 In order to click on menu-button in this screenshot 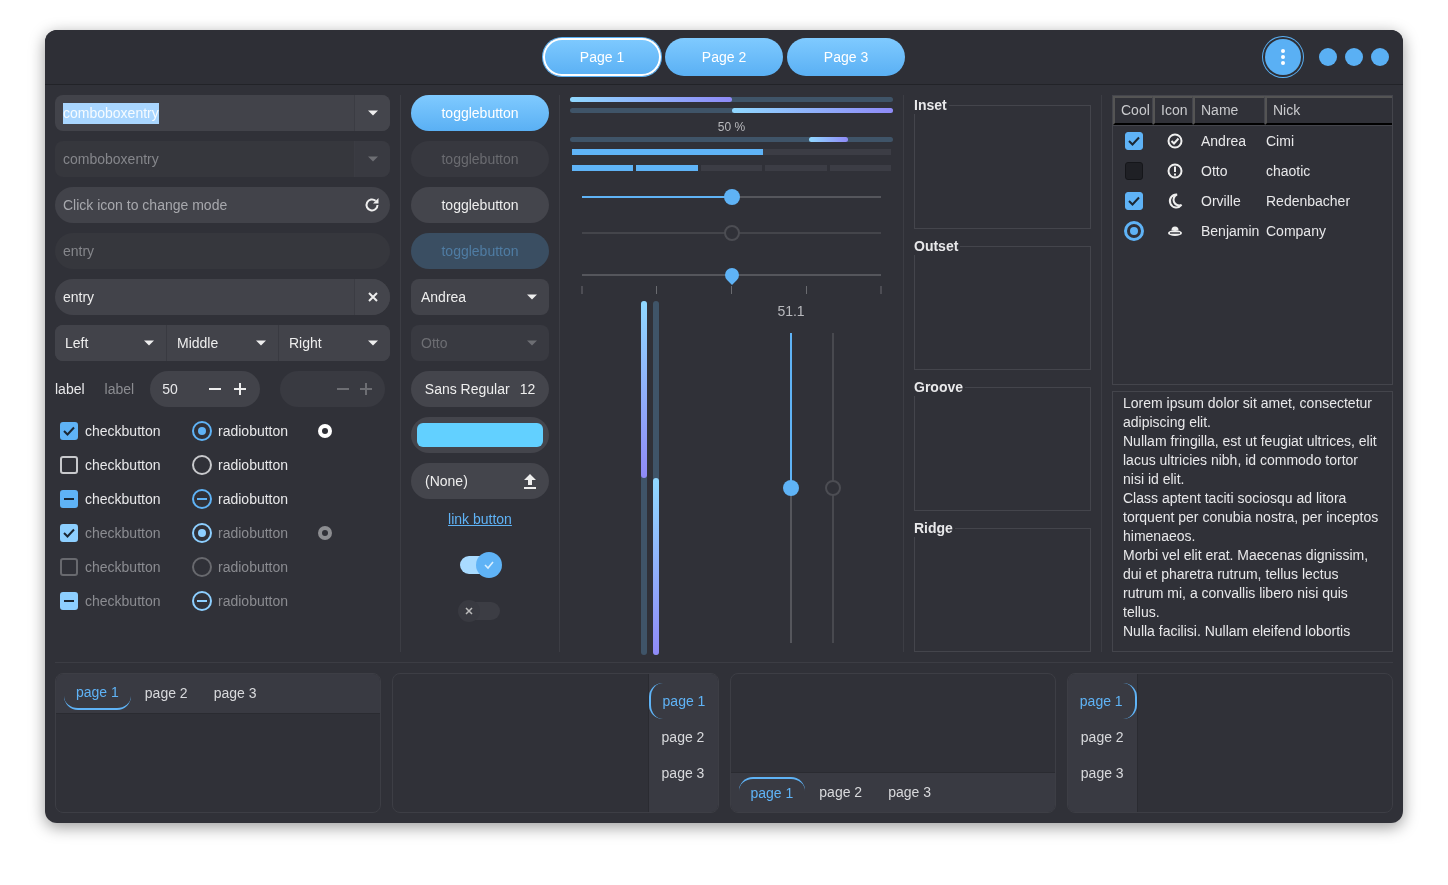, I will do `click(1283, 57)`.